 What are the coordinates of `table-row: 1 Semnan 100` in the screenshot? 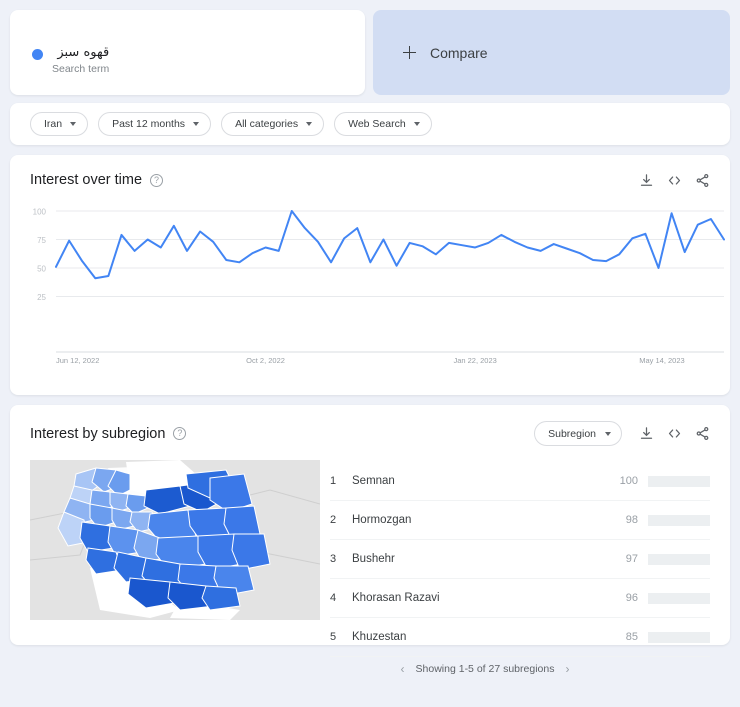 It's located at (520, 481).